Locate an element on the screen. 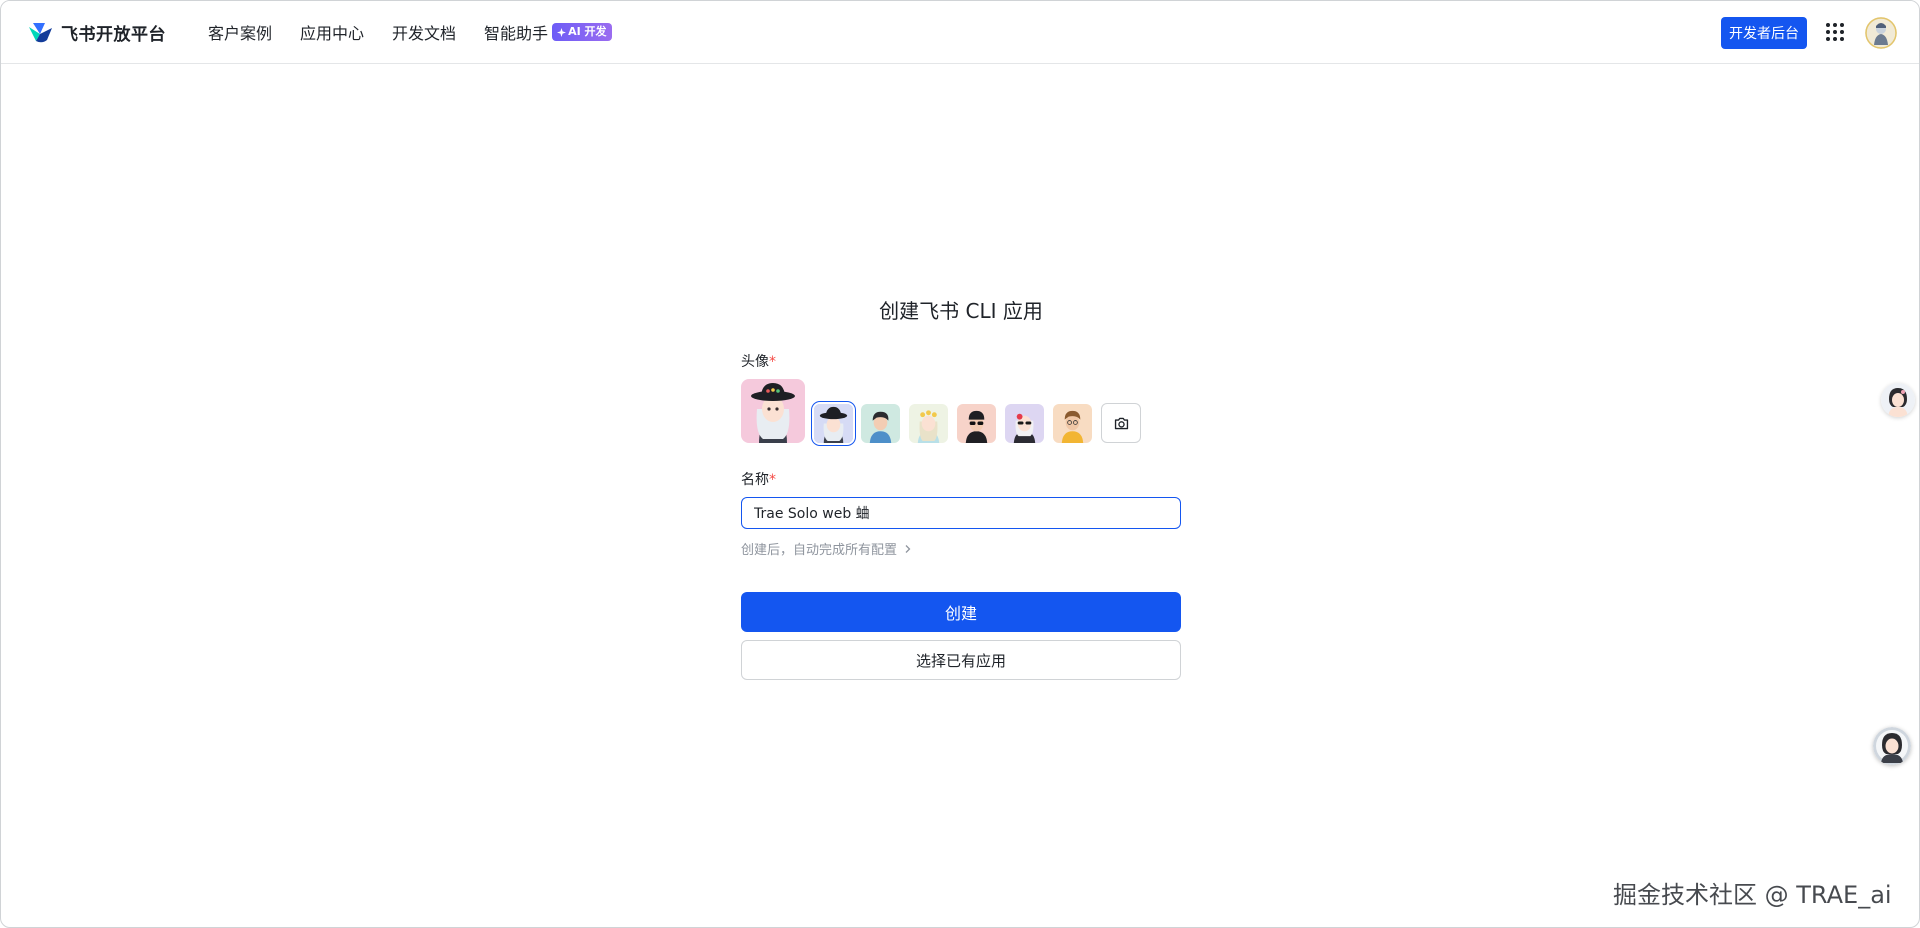 Image resolution: width=1920 pixels, height=928 pixels. nav-app-center: 应用中心 is located at coordinates (332, 32).